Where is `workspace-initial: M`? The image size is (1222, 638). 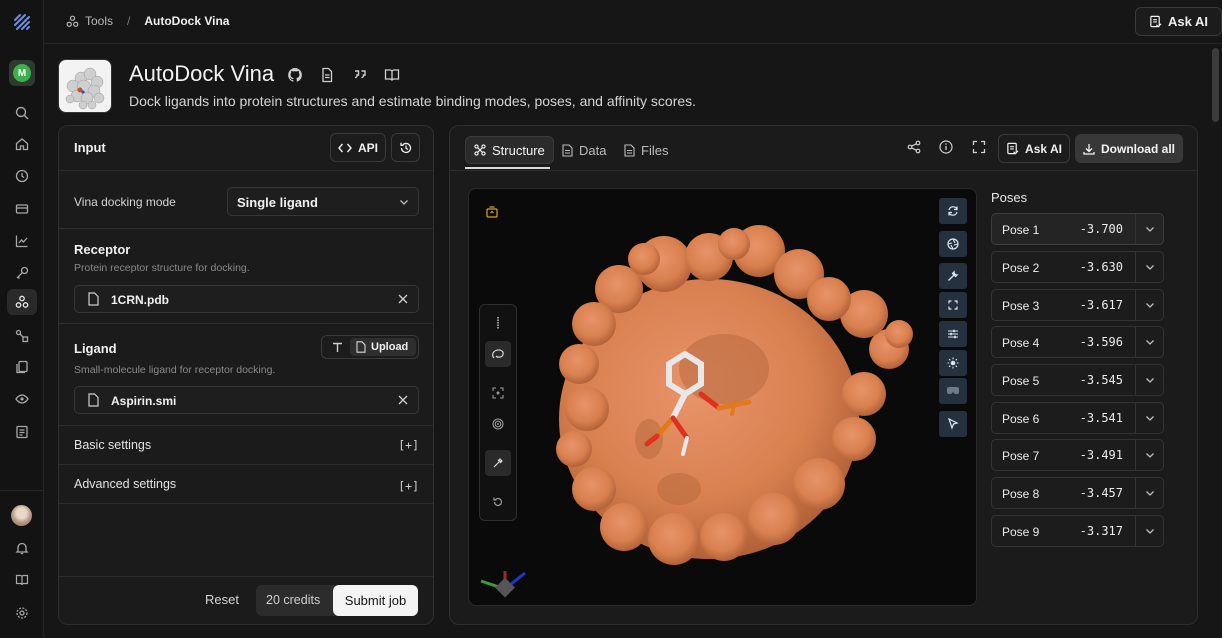 workspace-initial: M is located at coordinates (22, 73).